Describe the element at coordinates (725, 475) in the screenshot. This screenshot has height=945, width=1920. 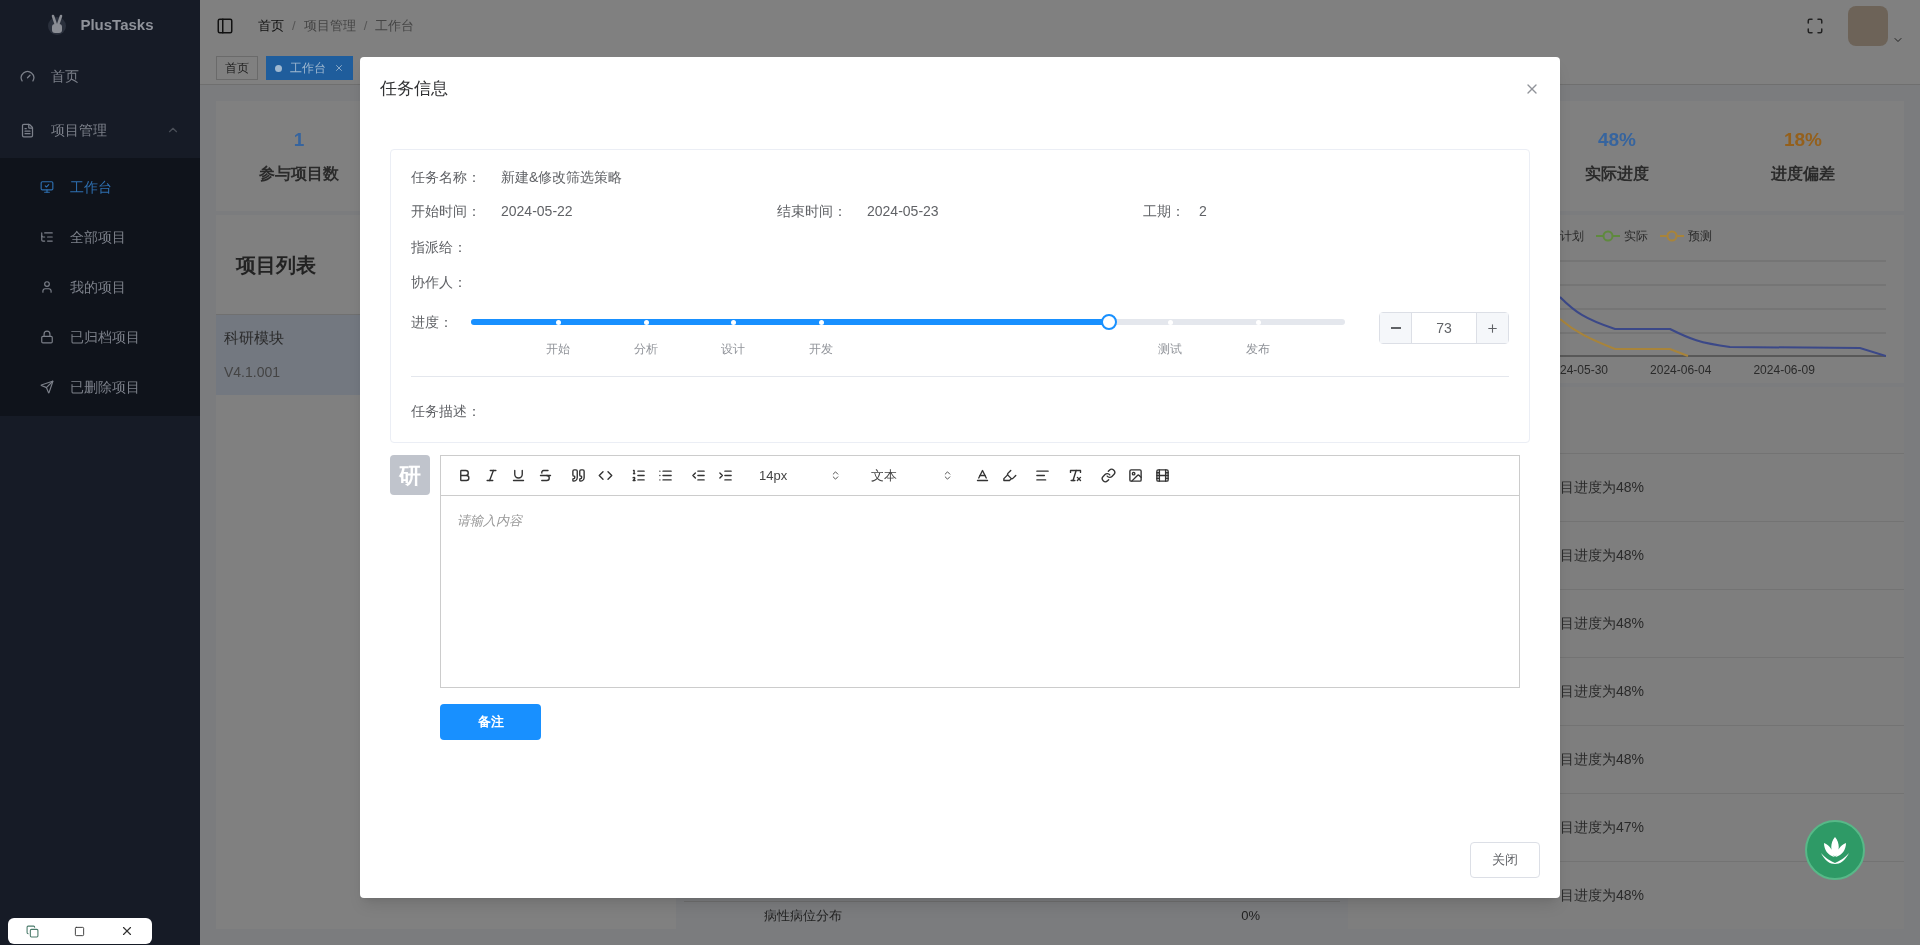
I see `indent-icon` at that location.